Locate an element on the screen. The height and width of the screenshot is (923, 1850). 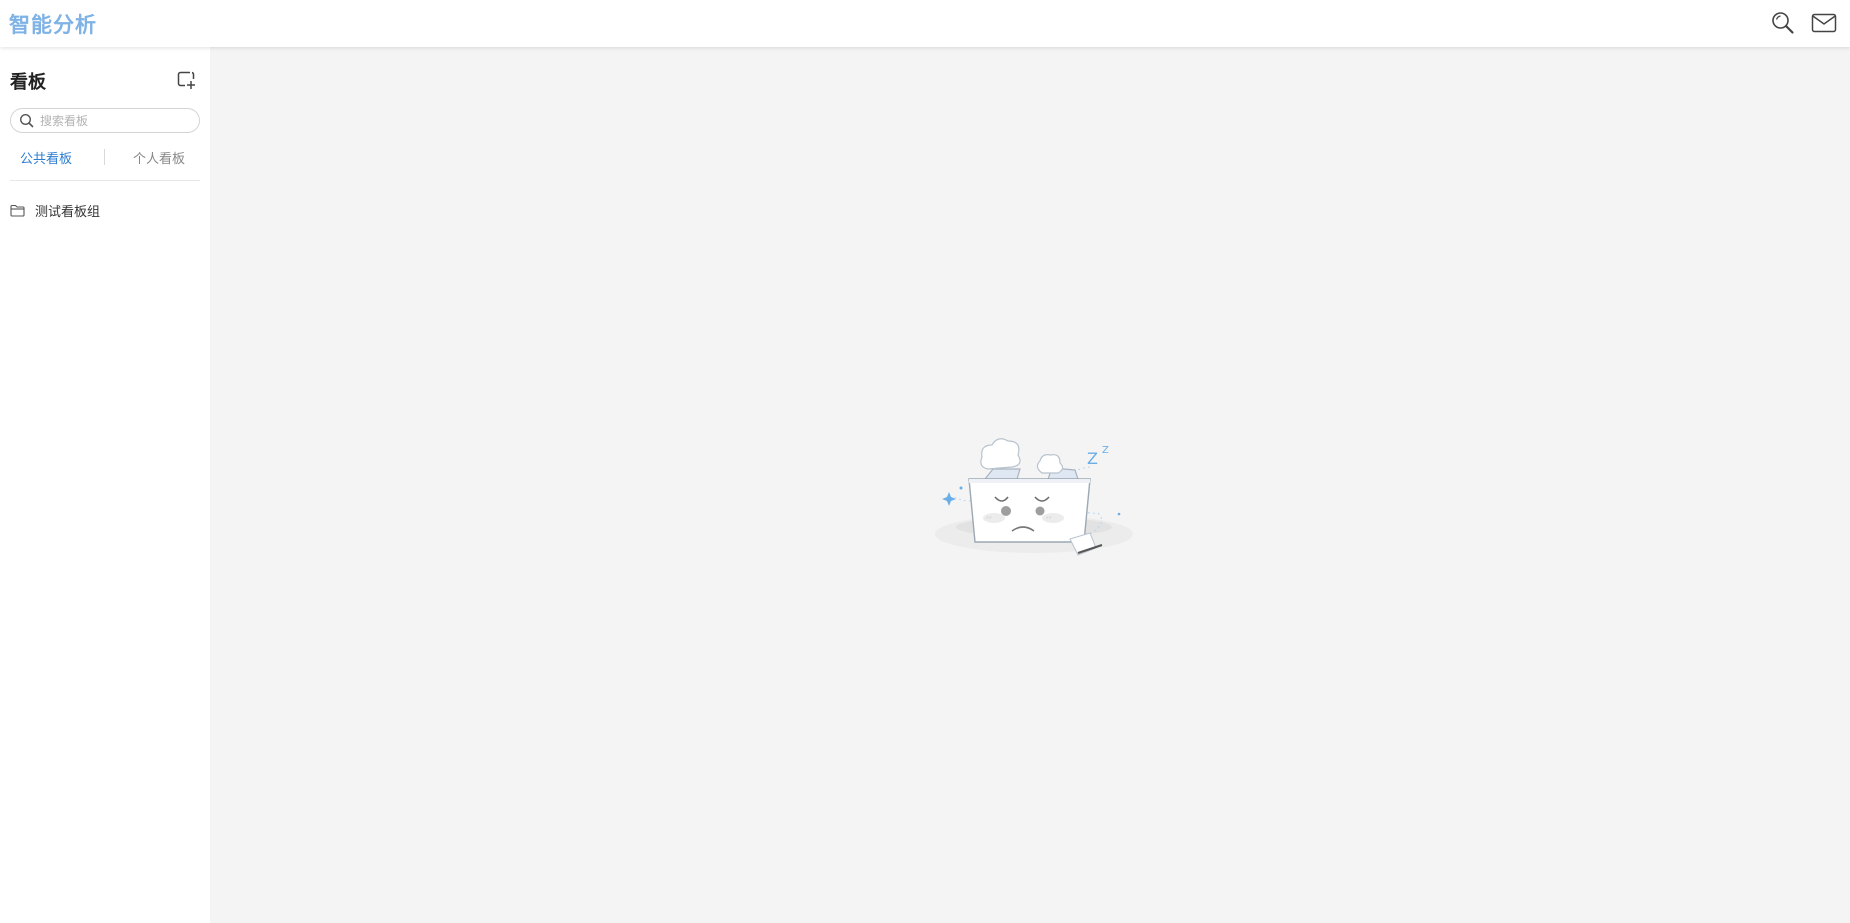
app-title: 智能分析 is located at coordinates (53, 24).